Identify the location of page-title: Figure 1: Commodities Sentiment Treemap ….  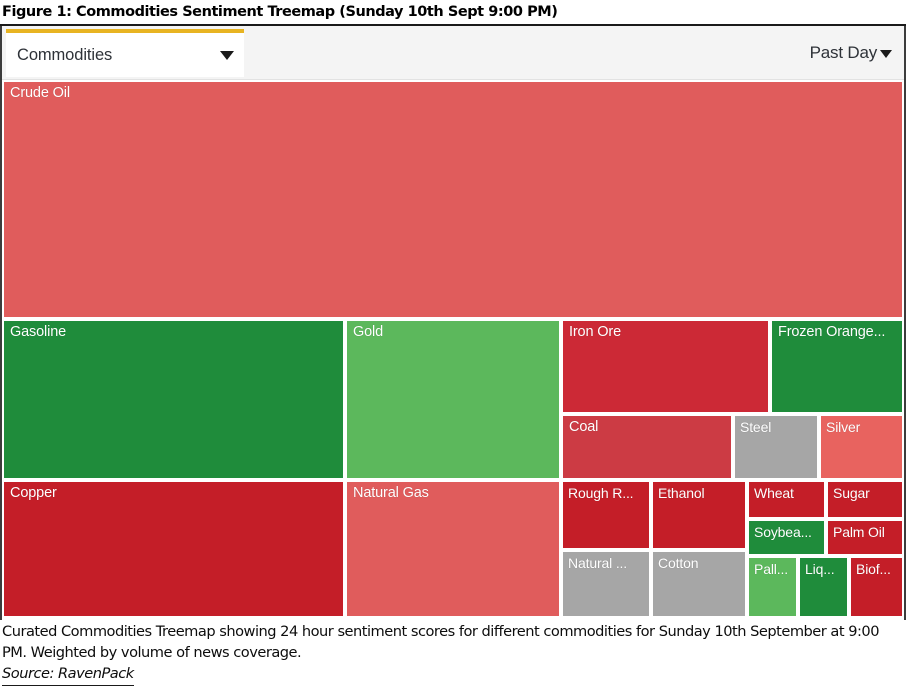
(280, 12).